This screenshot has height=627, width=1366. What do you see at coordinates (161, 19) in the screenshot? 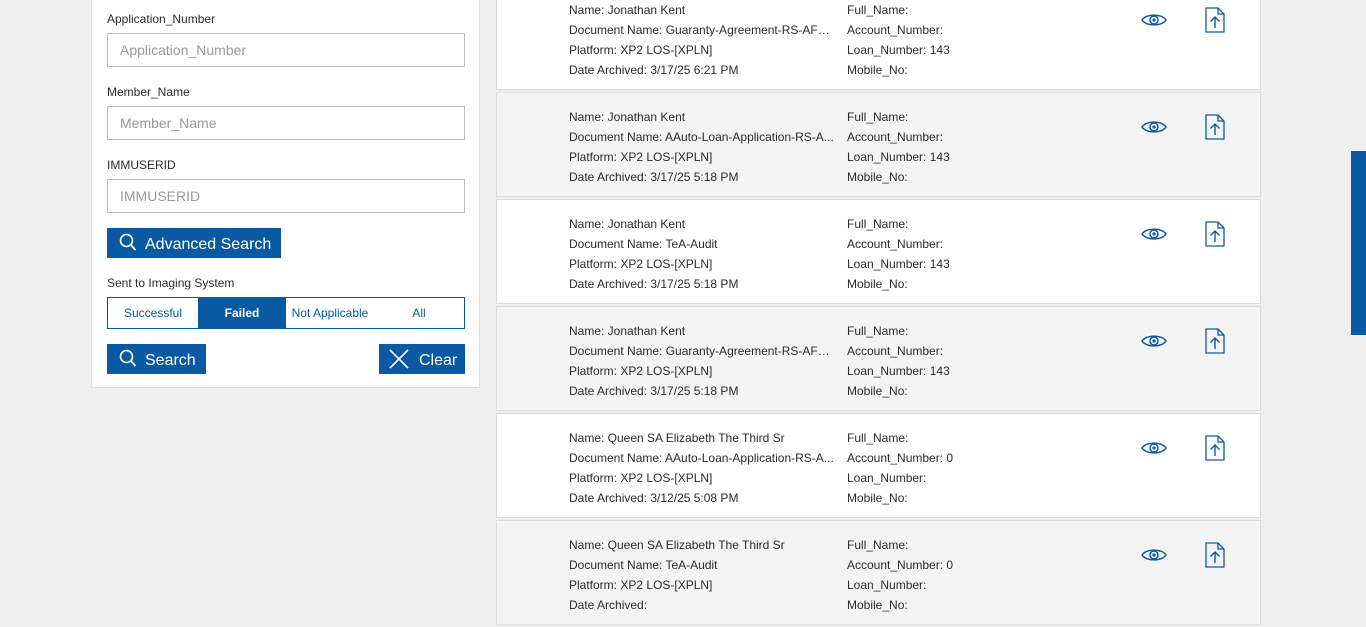
I see `application-number-label: Application_Number` at bounding box center [161, 19].